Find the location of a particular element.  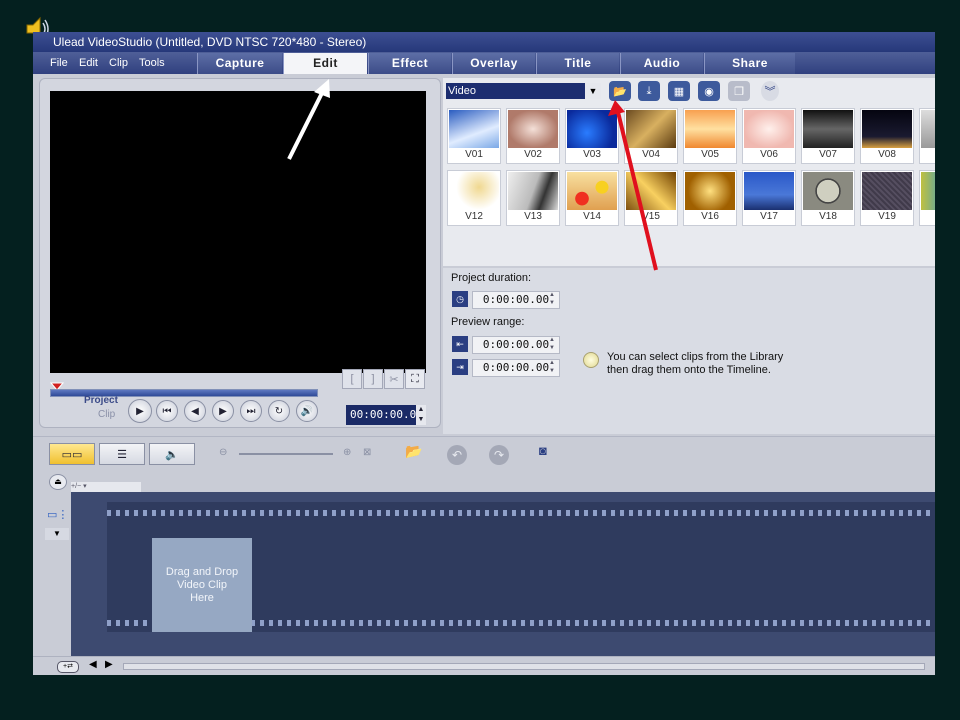

white-arrow is located at coordinates (308, 119).